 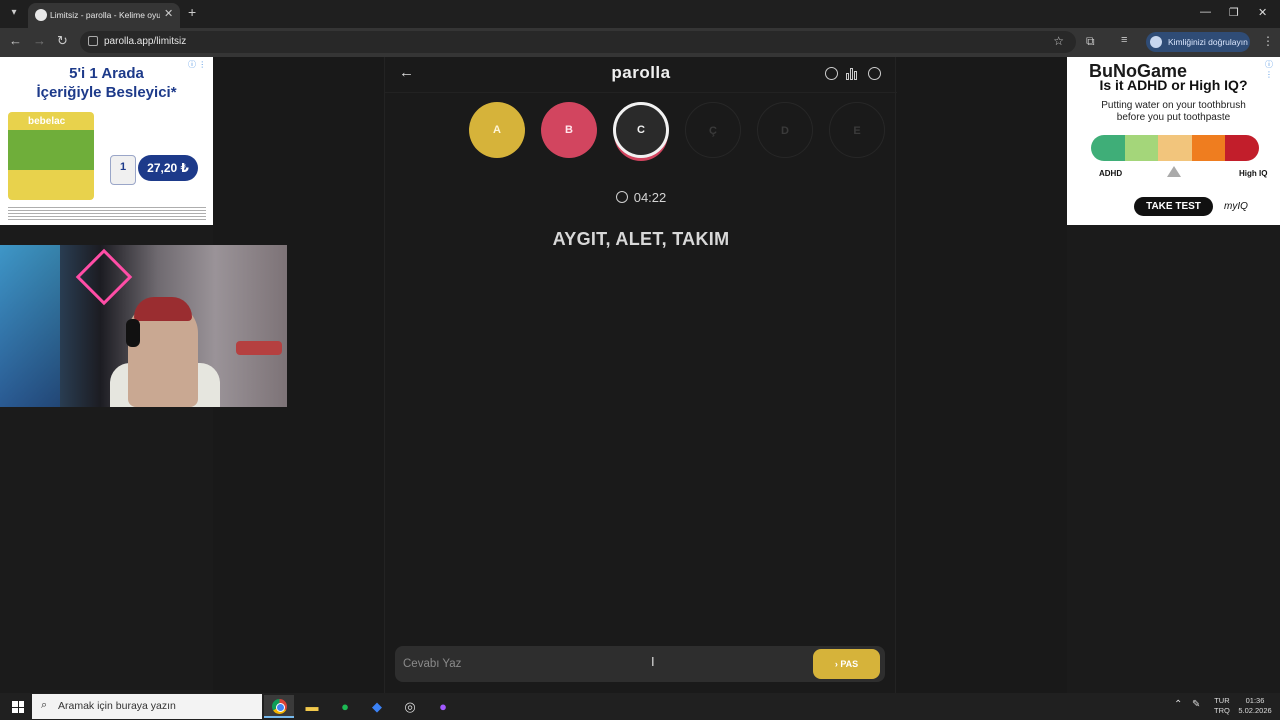 I want to click on stats-icon, so click(x=852, y=74).